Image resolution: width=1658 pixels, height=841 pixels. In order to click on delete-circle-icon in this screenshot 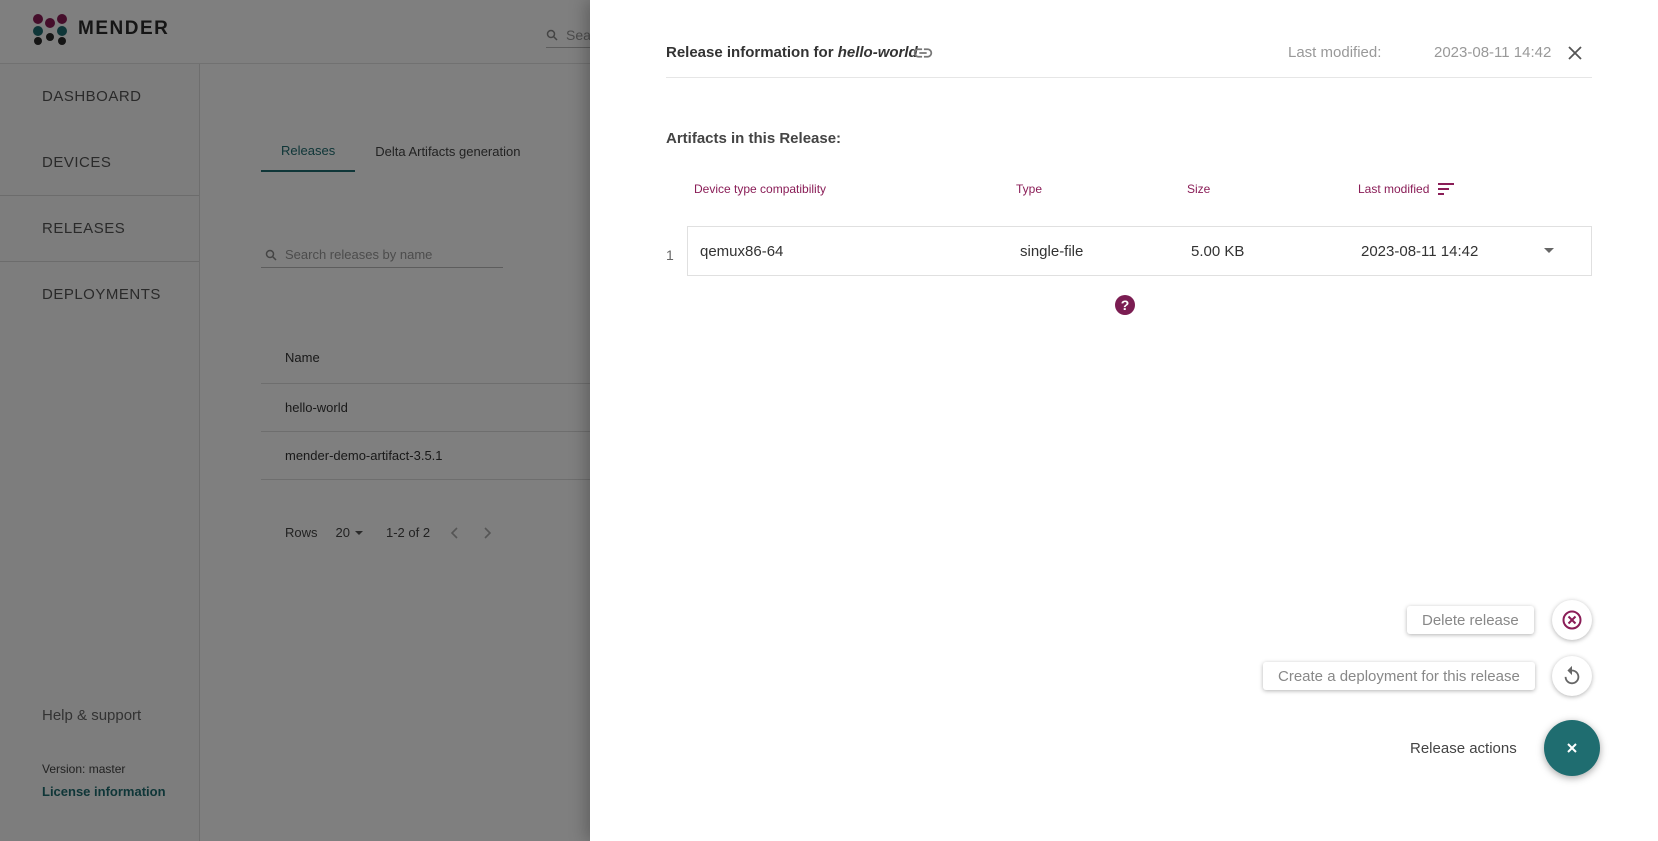, I will do `click(1572, 620)`.